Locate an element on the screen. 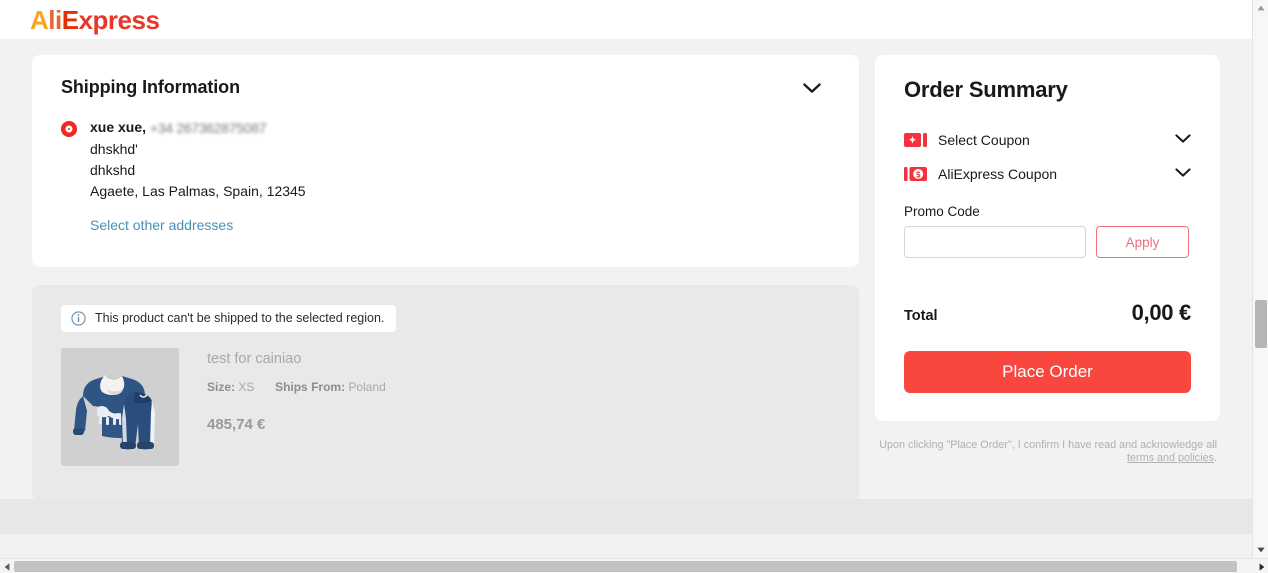  aliexpress-coupon-label: AliExpress Coupon is located at coordinates (998, 174).